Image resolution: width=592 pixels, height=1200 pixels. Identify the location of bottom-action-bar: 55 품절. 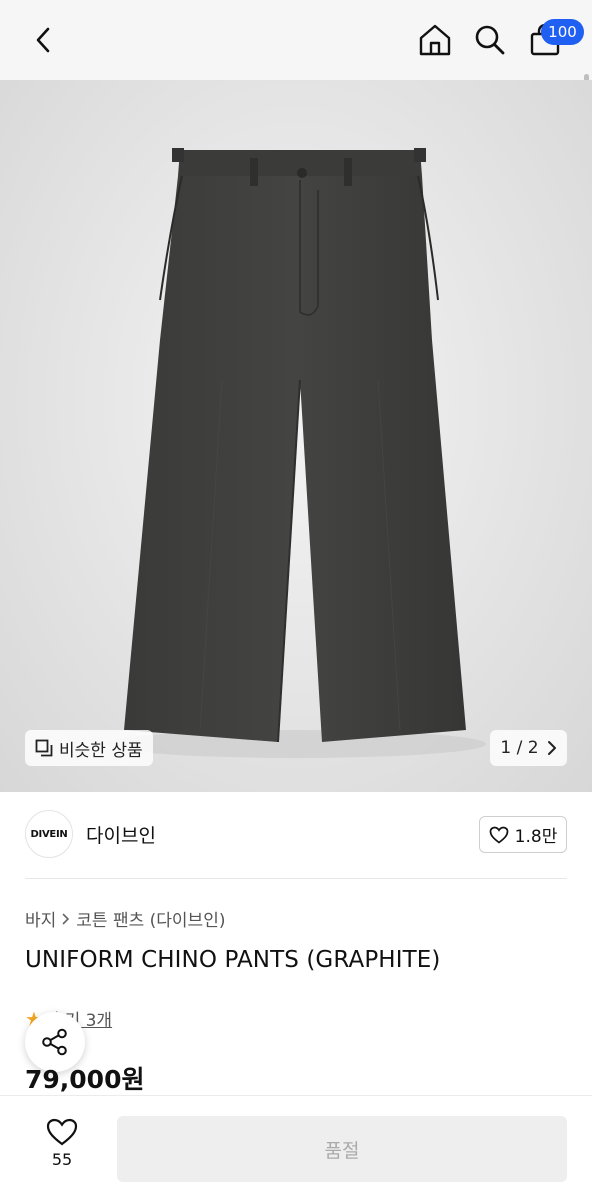
(296, 1147).